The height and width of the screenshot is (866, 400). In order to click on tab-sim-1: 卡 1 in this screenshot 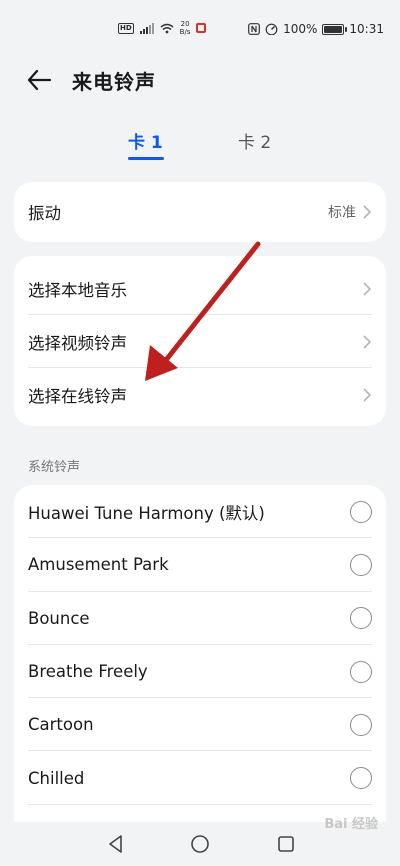, I will do `click(145, 140)`.